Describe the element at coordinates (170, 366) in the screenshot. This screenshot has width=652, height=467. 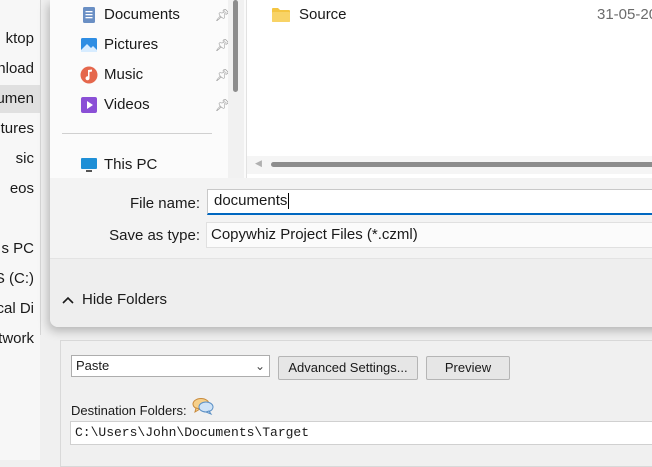
I see `paste-mode-select: Paste ⌄` at that location.